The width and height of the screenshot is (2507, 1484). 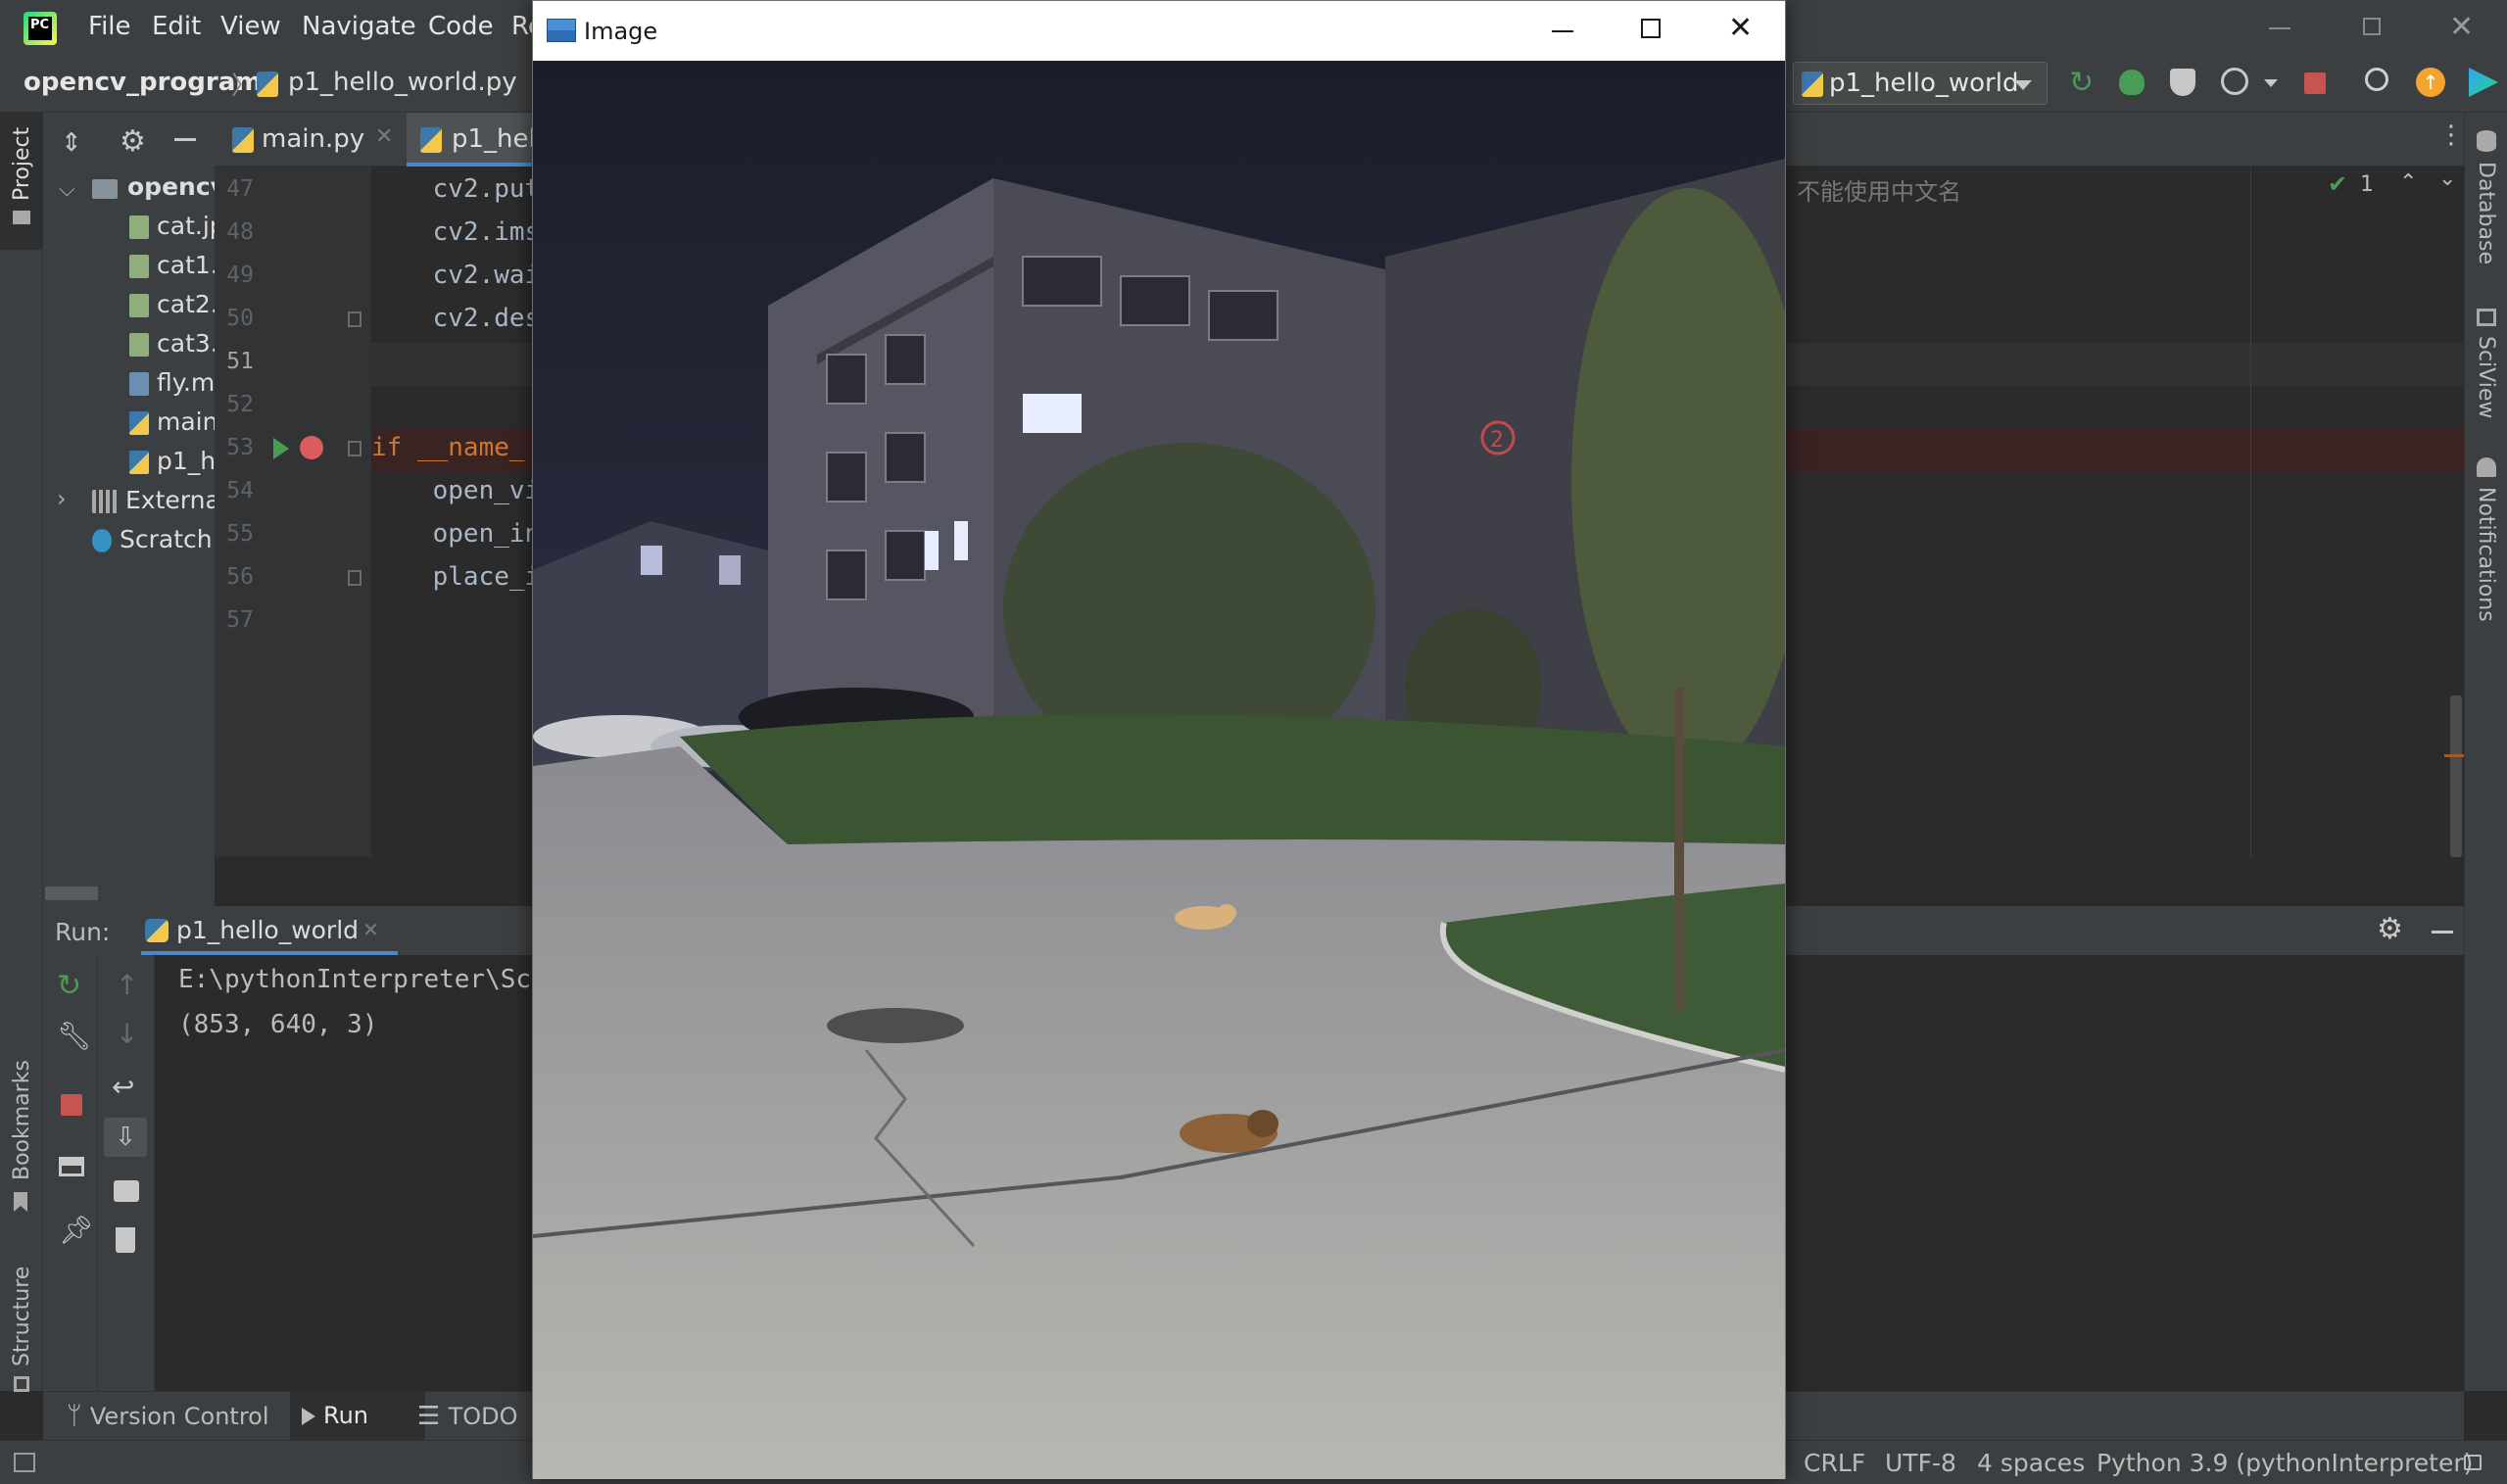 What do you see at coordinates (102, 540) in the screenshot?
I see `scratch-icon` at bounding box center [102, 540].